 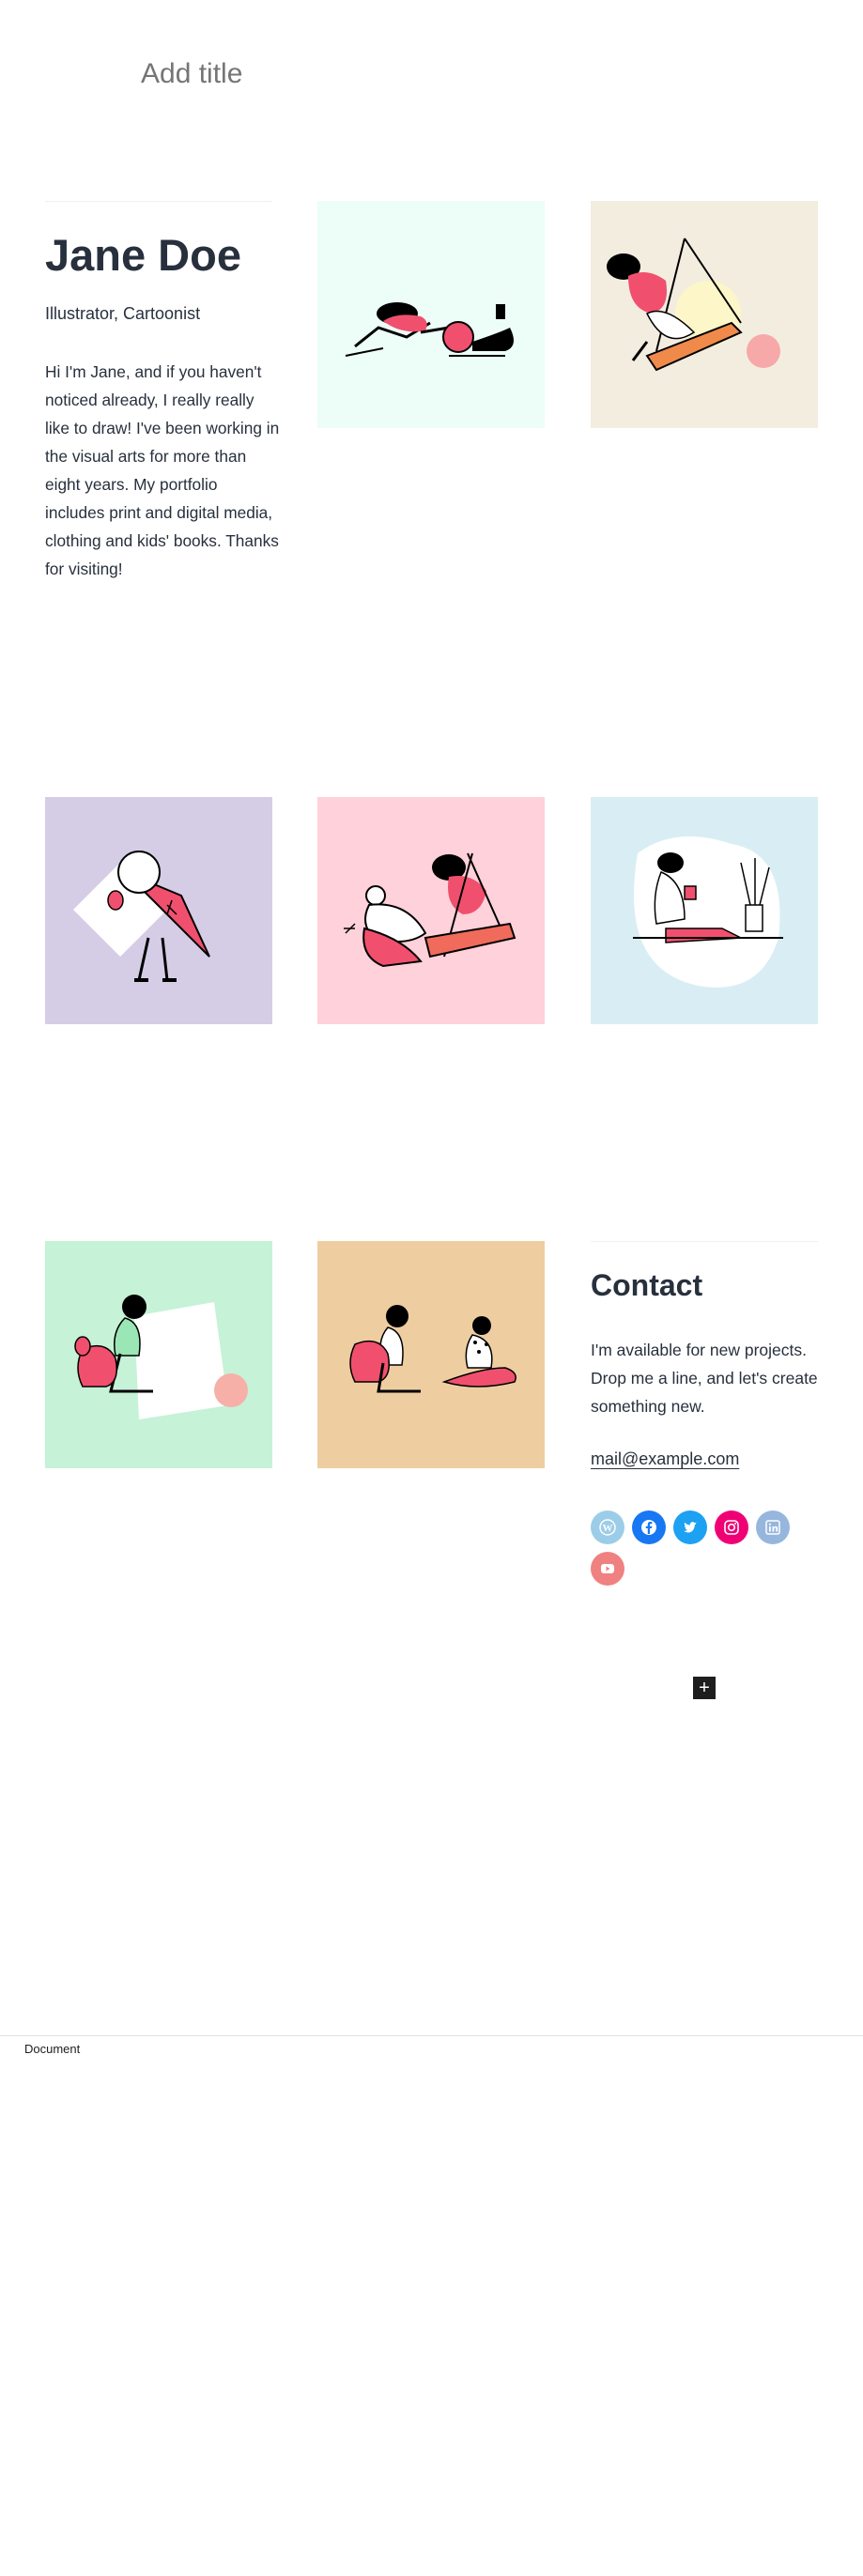 What do you see at coordinates (432, 1349) in the screenshot?
I see `friends-sitting-illustration` at bounding box center [432, 1349].